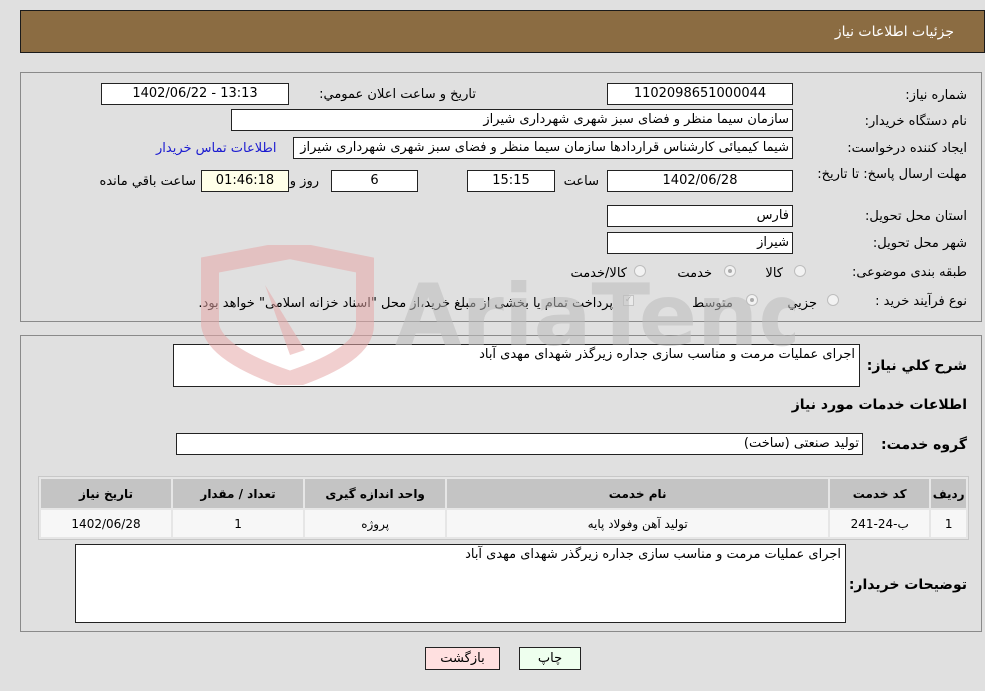 The height and width of the screenshot is (691, 985). What do you see at coordinates (936, 95) in the screenshot?
I see `need-number-label: شماره نیاز:` at bounding box center [936, 95].